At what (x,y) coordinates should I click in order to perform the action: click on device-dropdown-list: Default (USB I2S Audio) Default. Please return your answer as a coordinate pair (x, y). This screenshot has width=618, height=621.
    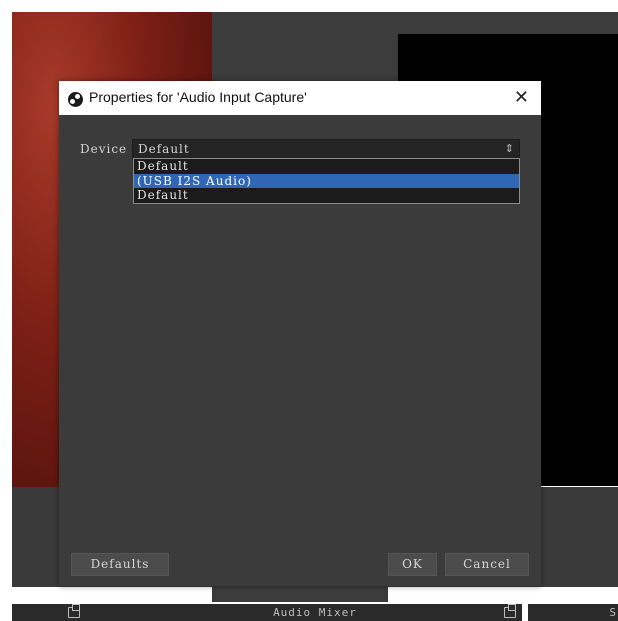
    Looking at the image, I should click on (326, 181).